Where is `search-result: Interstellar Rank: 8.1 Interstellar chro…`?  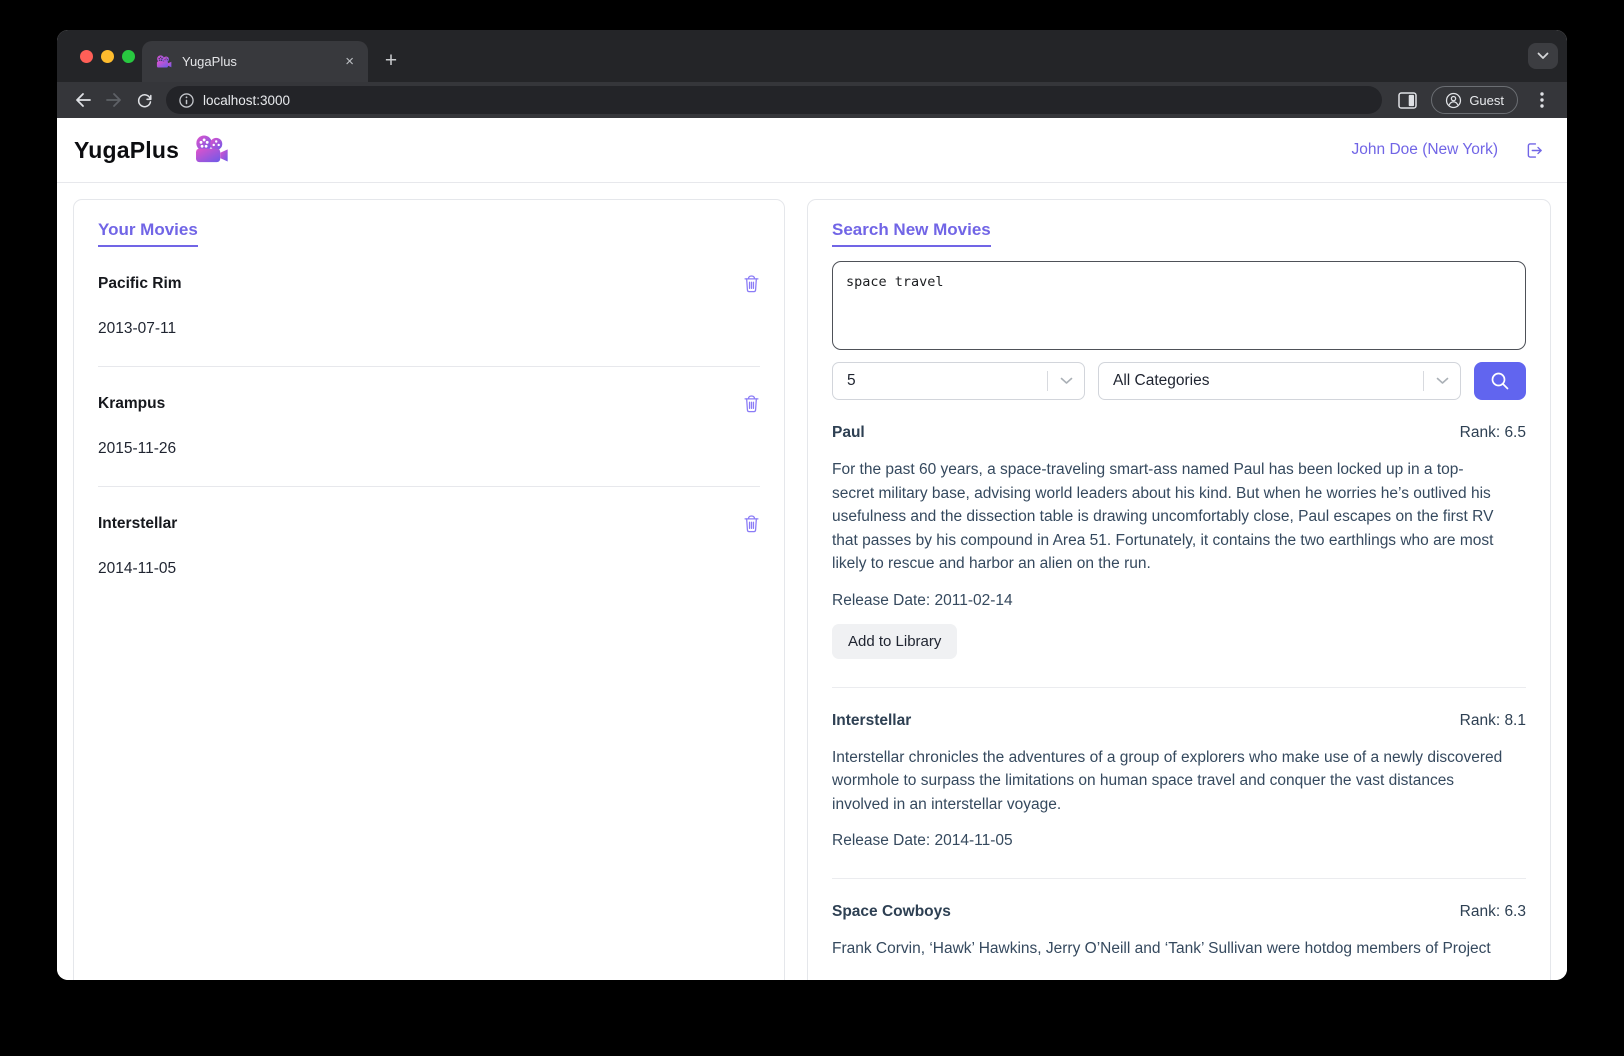 search-result: Interstellar Rank: 8.1 Interstellar chro… is located at coordinates (1179, 784).